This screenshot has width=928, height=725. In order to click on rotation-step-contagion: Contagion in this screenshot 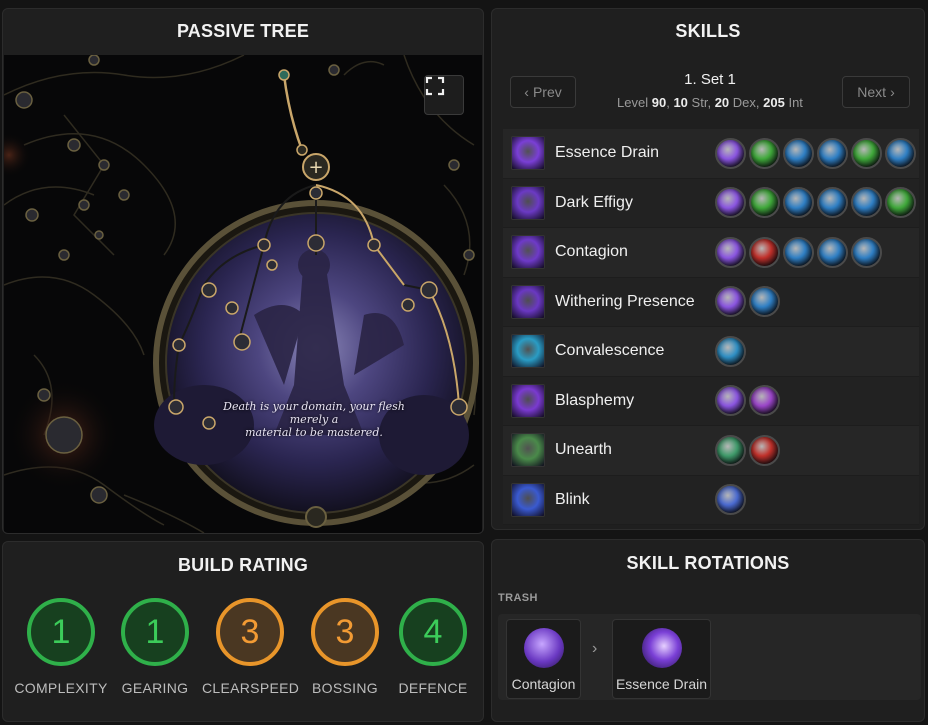, I will do `click(543, 659)`.